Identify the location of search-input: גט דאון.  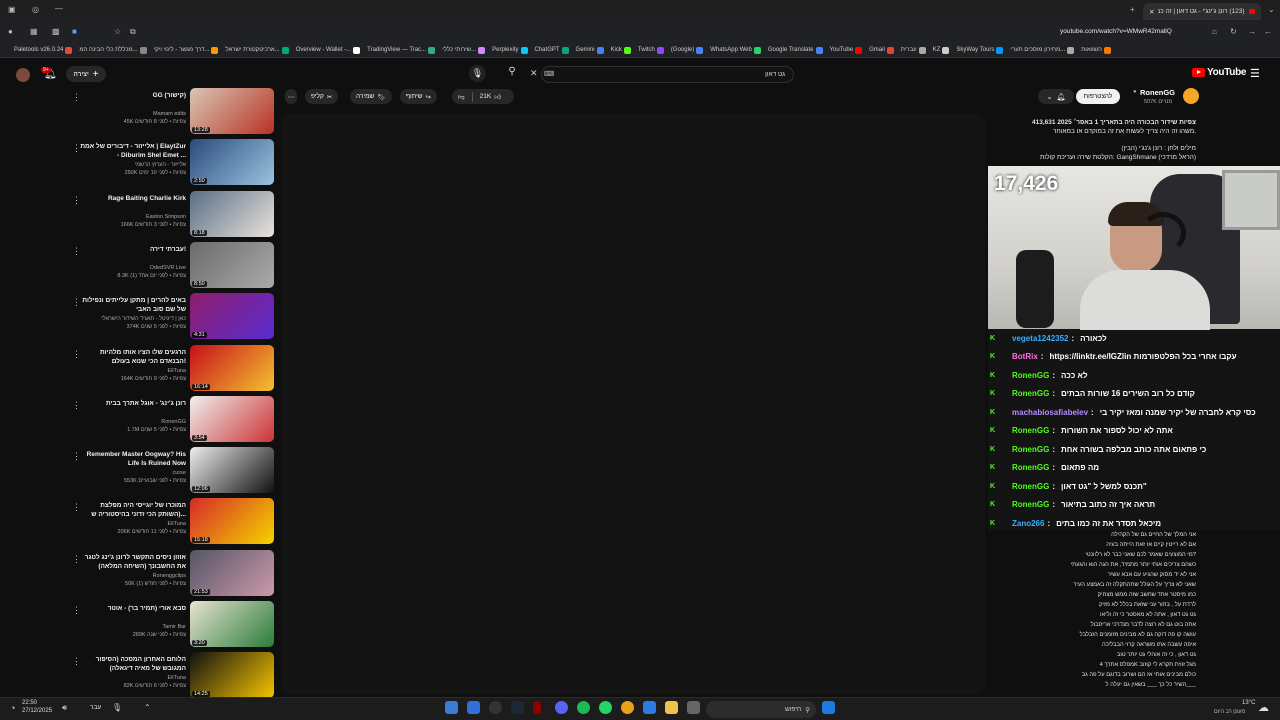
(667, 74).